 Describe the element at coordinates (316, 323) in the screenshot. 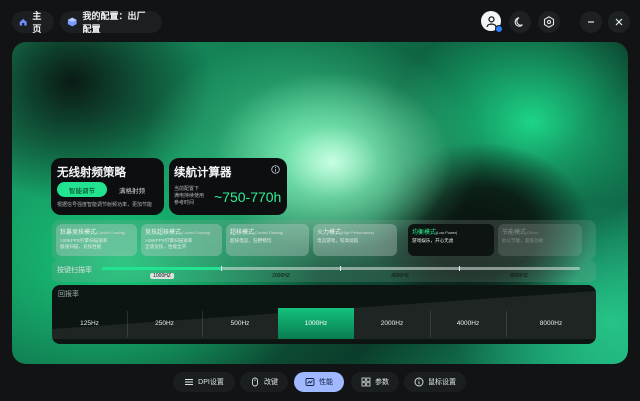

I see `report-rate-option: 1000Hz` at that location.